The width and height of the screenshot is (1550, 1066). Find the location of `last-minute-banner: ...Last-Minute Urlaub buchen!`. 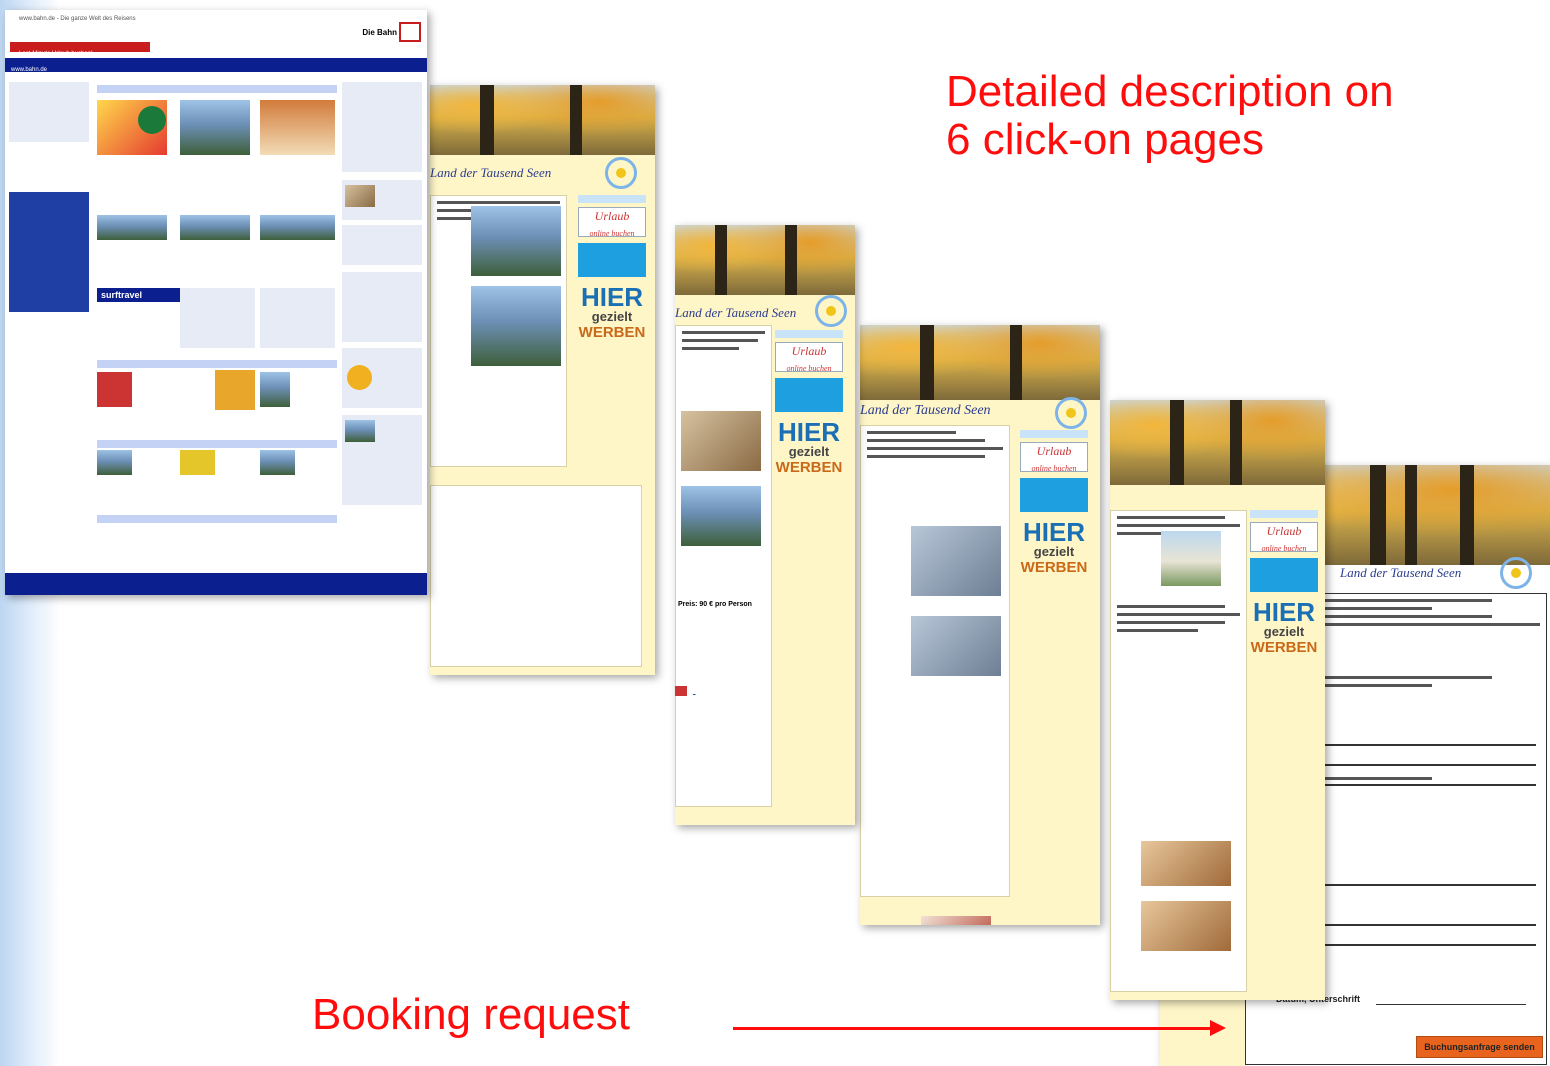

last-minute-banner: ...Last-Minute Urlaub buchen! is located at coordinates (80, 49).